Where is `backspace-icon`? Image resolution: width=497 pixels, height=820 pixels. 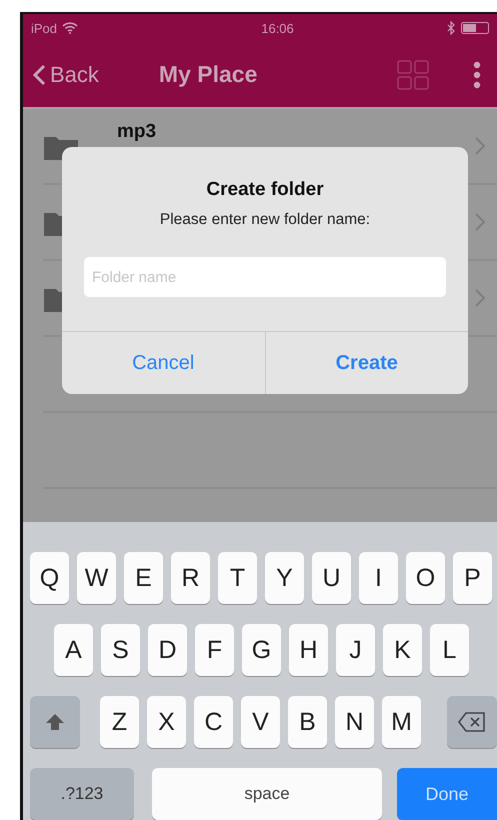 backspace-icon is located at coordinates (472, 722).